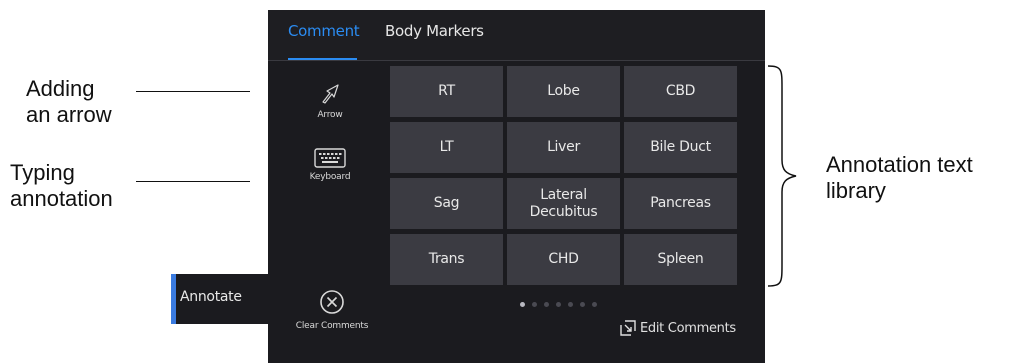  I want to click on callout-text: an arrow, so click(69, 114).